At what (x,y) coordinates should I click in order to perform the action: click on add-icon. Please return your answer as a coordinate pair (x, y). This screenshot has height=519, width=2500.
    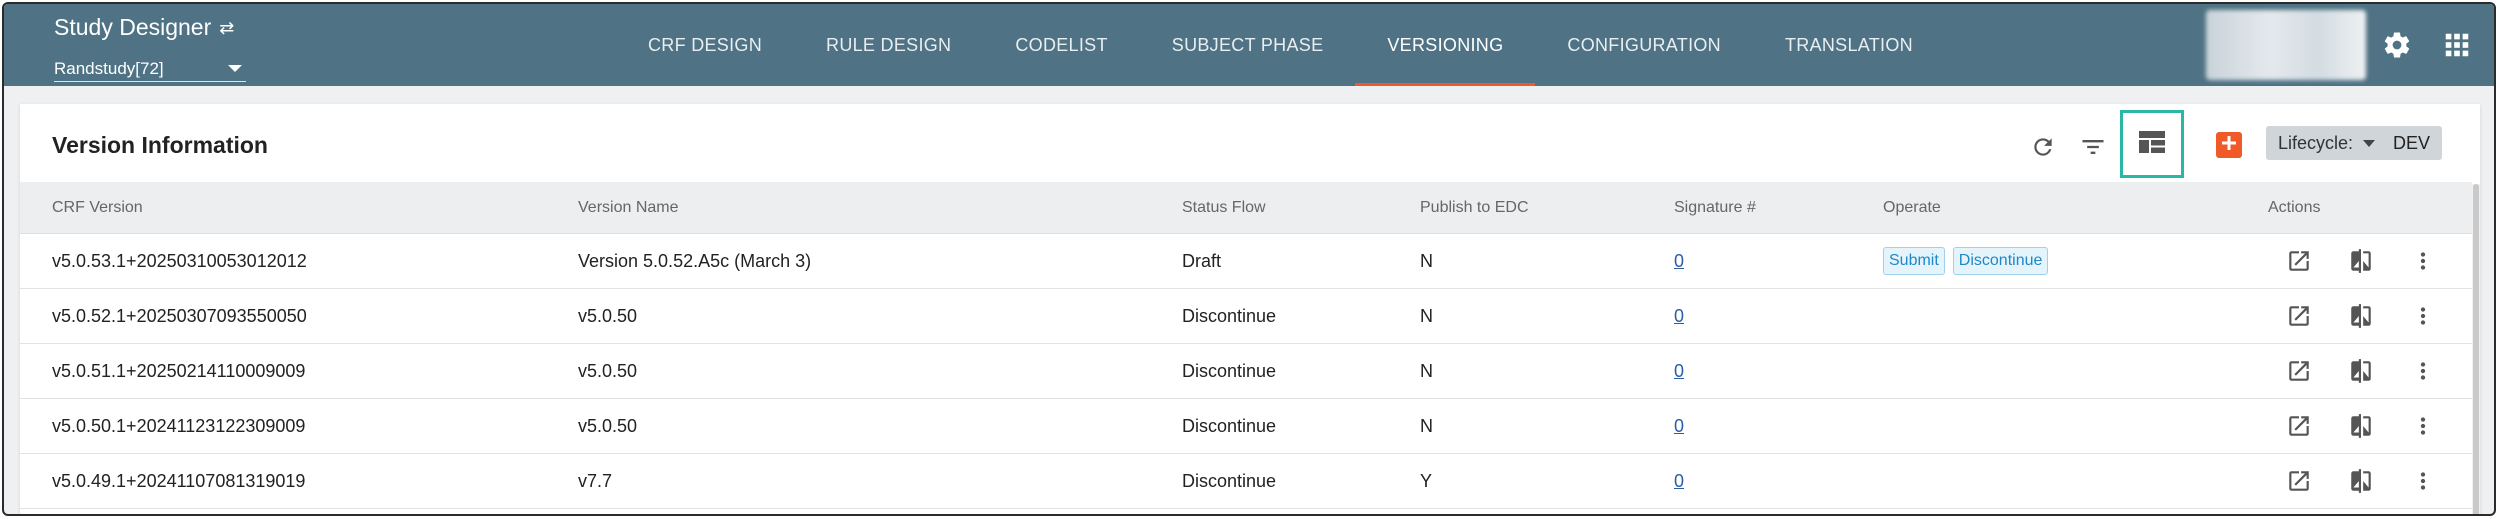
    Looking at the image, I should click on (2229, 145).